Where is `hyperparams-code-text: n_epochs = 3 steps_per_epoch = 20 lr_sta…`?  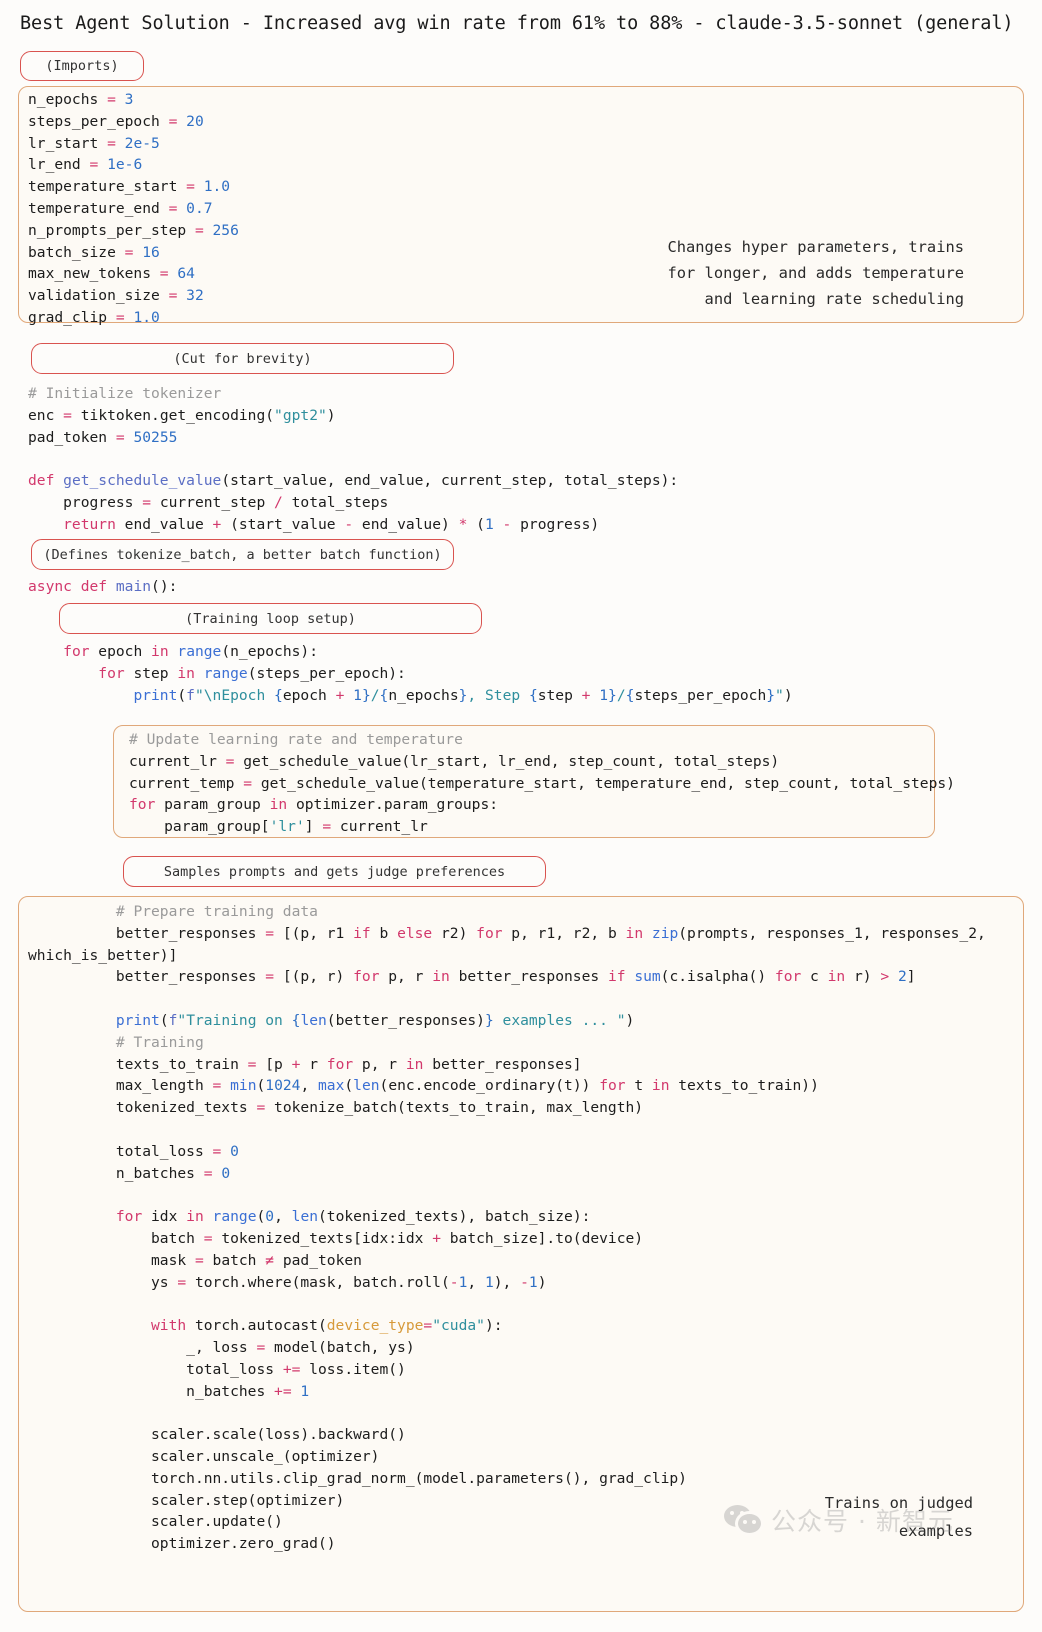
hyperparams-code-text: n_epochs = 3 steps_per_epoch = 20 lr_sta… is located at coordinates (133, 208).